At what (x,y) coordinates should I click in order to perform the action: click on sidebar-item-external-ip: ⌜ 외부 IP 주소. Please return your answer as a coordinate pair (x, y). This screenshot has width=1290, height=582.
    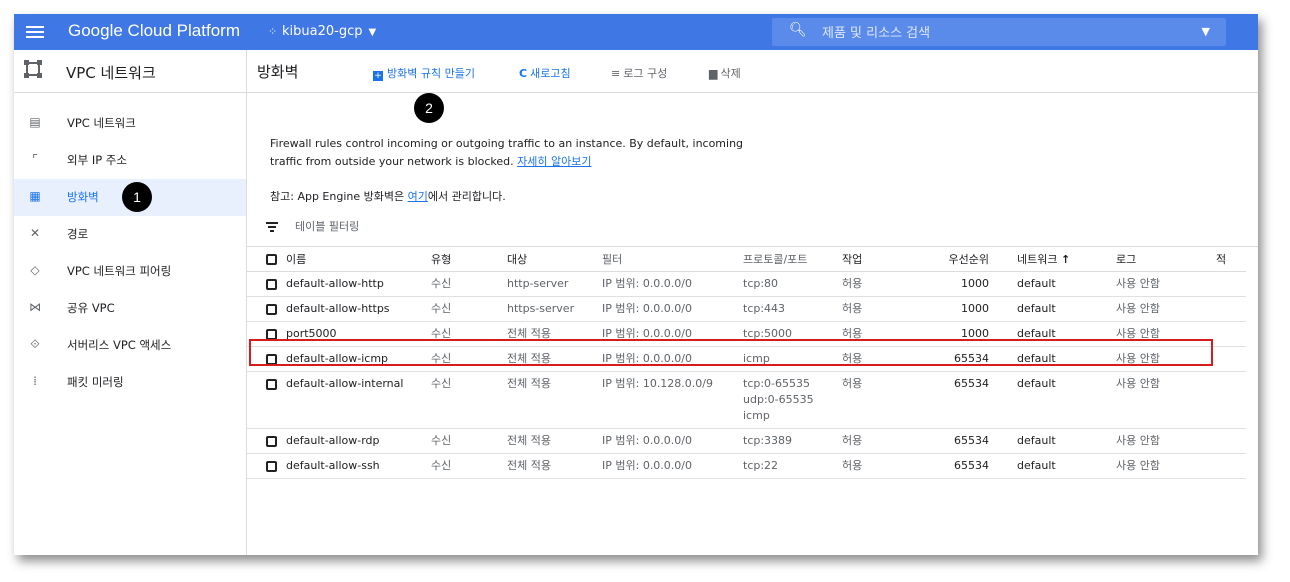
    Looking at the image, I should click on (130, 160).